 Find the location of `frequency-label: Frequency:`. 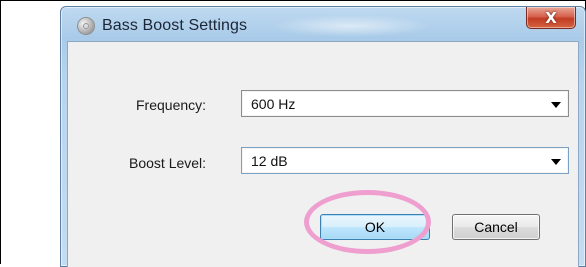

frequency-label: Frequency: is located at coordinates (171, 105).